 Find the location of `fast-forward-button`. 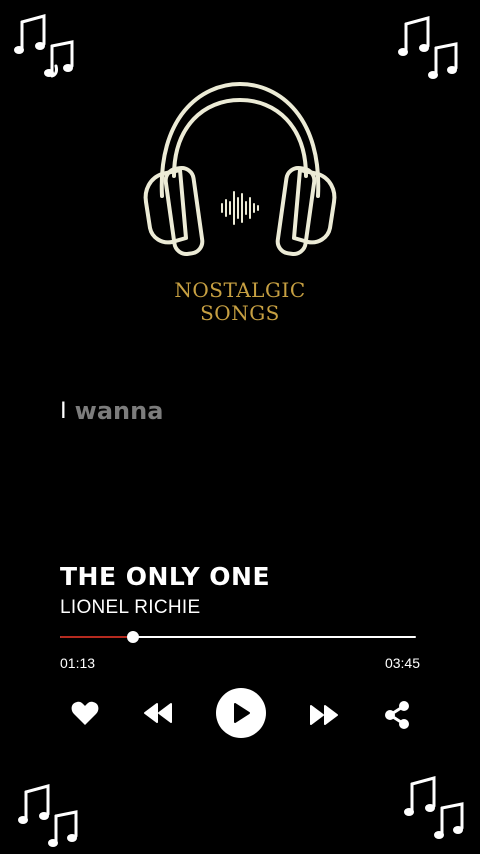

fast-forward-button is located at coordinates (324, 715).